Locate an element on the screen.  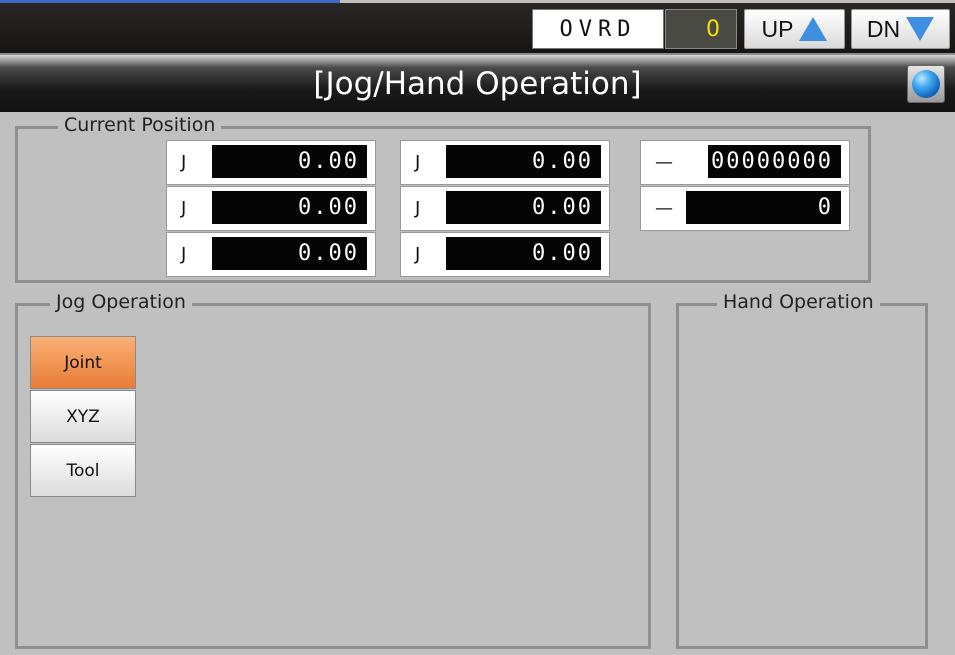
globe-icon is located at coordinates (926, 84).